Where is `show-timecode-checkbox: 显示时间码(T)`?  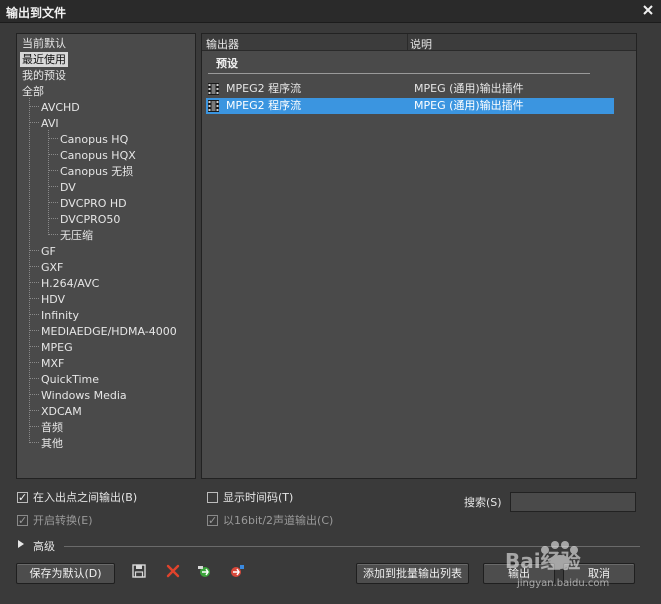
show-timecode-checkbox: 显示时间码(T) is located at coordinates (267, 498).